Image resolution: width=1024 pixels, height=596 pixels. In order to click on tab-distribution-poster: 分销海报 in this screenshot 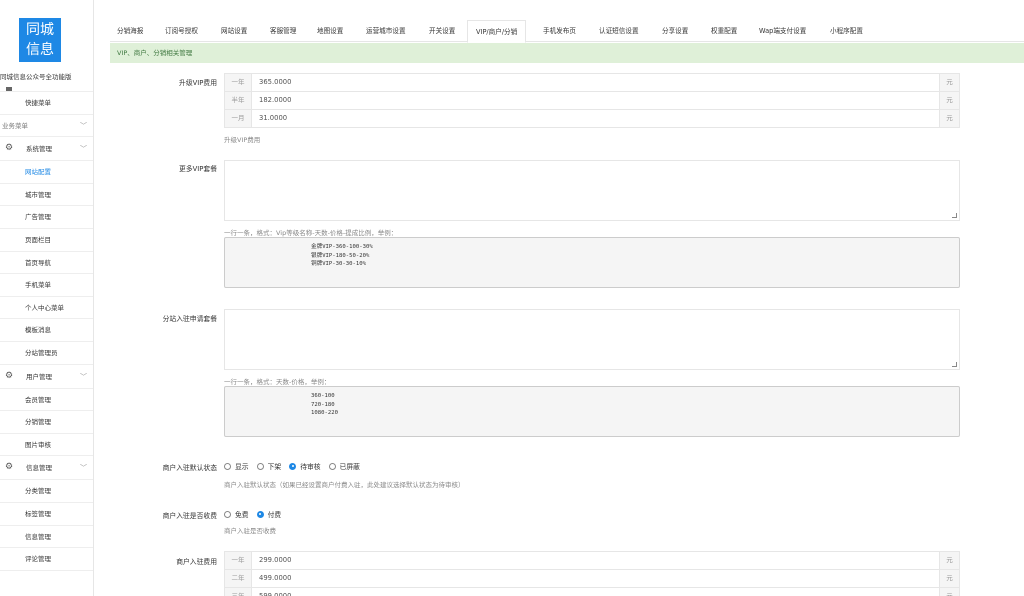, I will do `click(130, 33)`.